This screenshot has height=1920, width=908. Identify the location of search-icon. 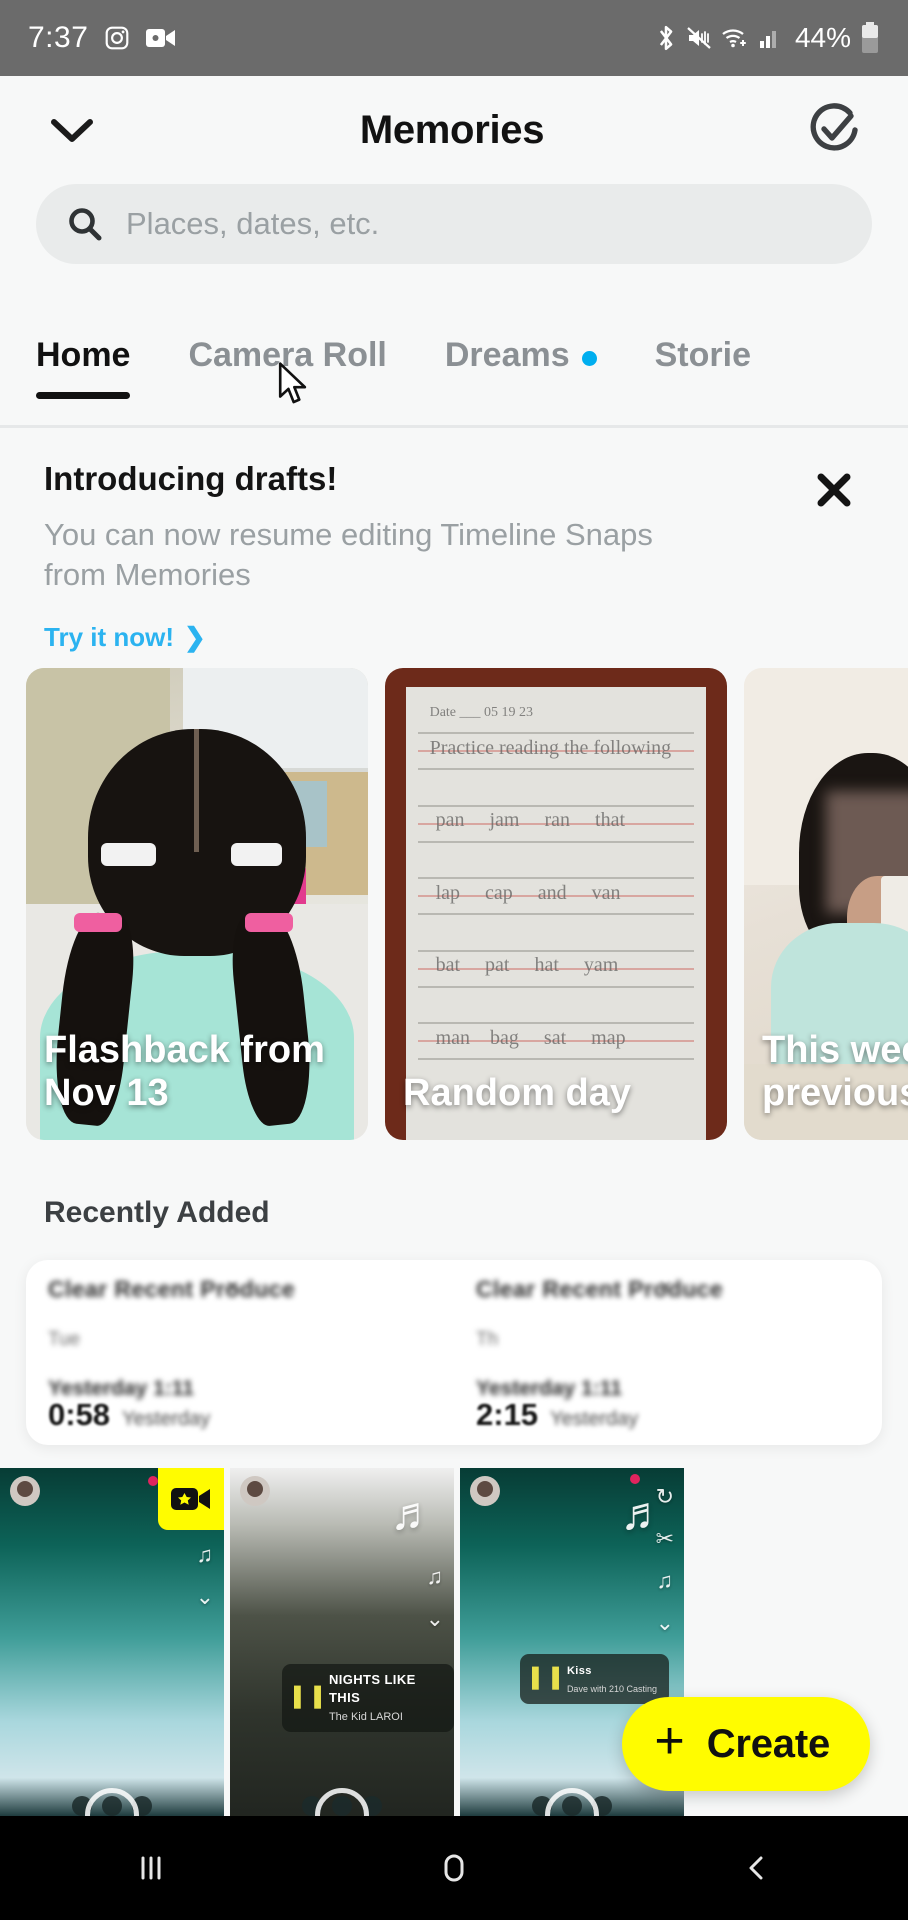
(85, 224).